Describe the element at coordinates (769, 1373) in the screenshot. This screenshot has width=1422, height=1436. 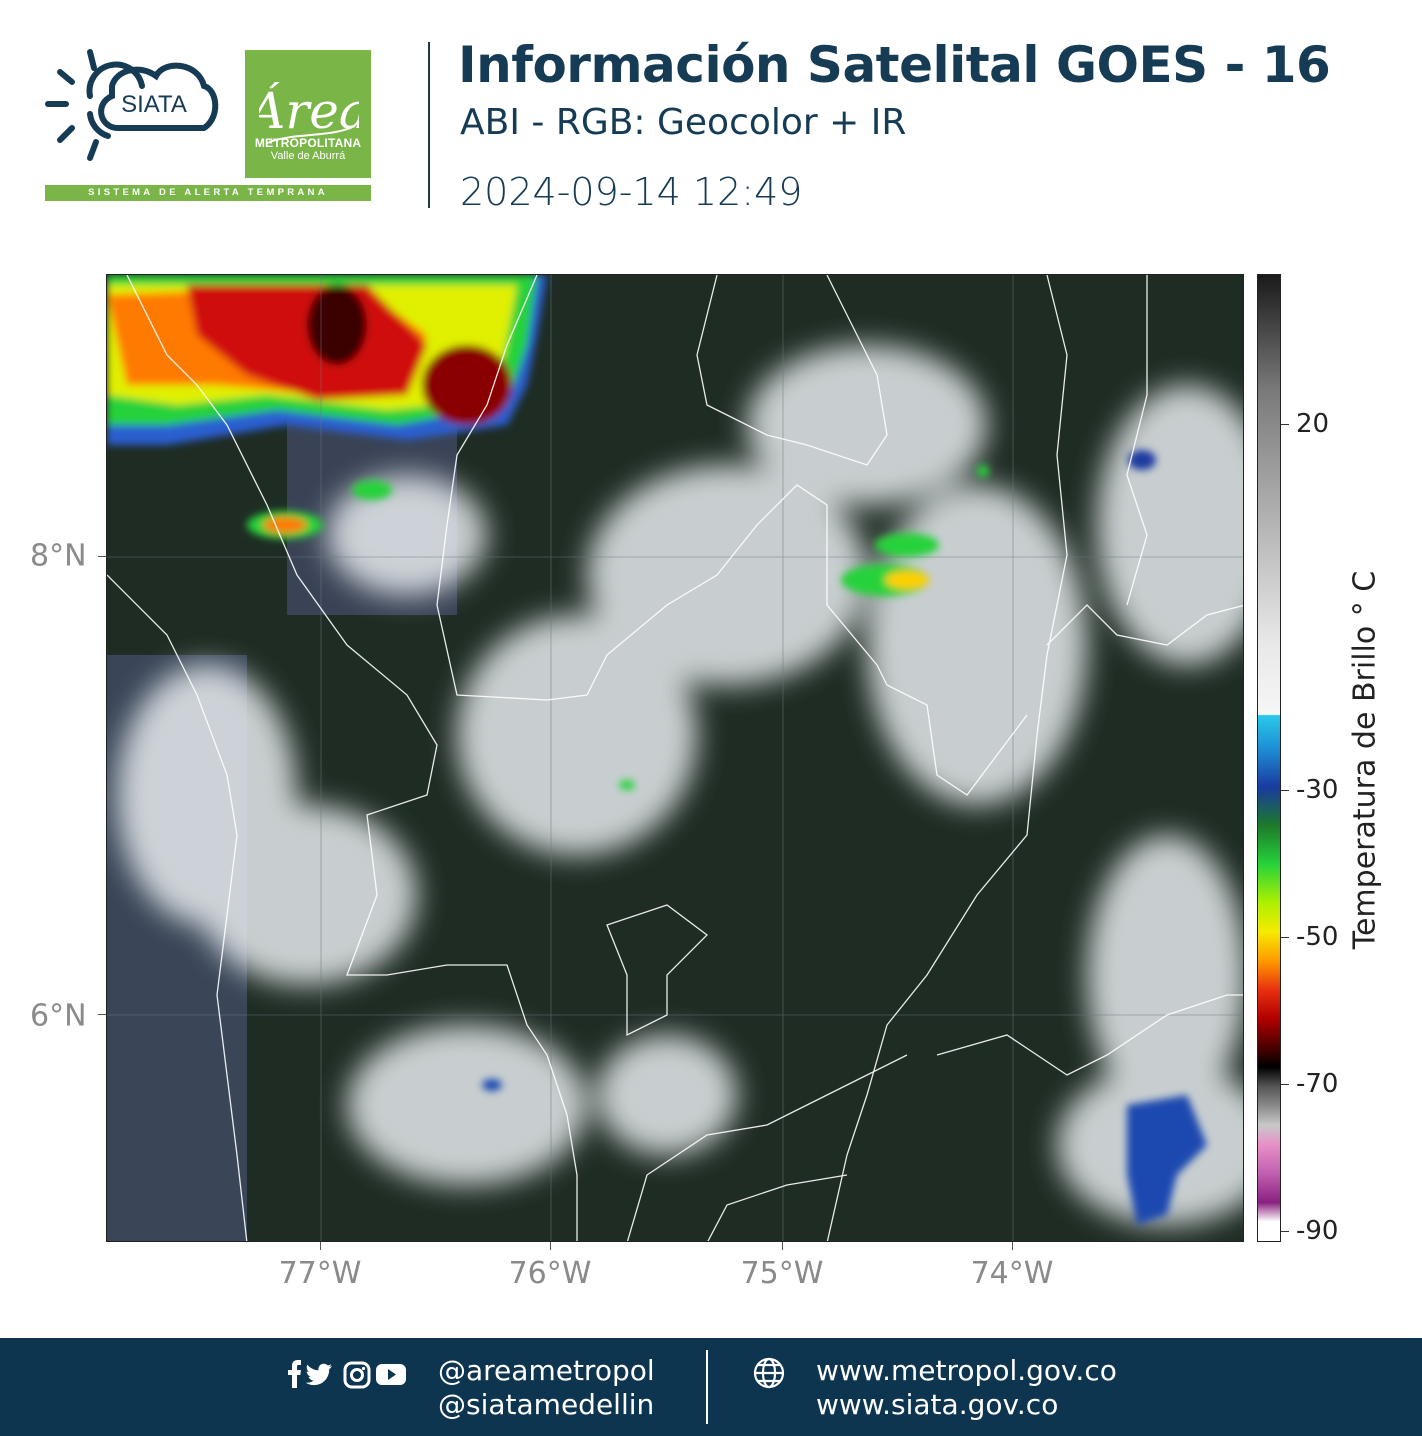
I see `globe-icon` at that location.